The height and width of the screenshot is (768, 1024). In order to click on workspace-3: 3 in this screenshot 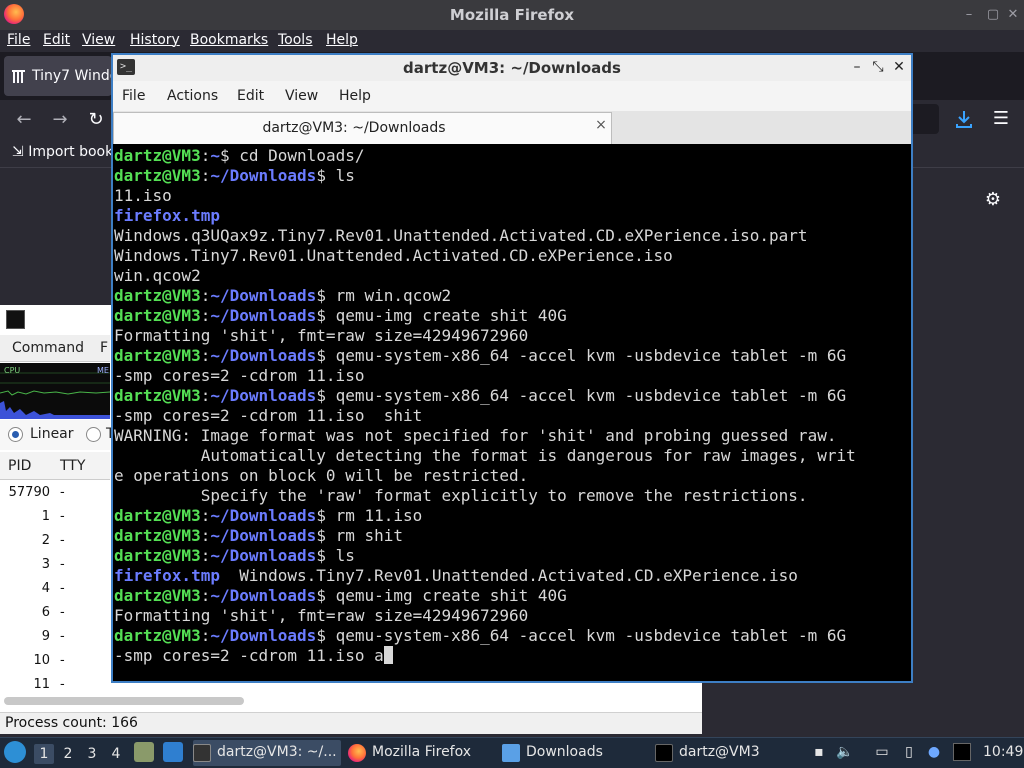, I will do `click(92, 754)`.